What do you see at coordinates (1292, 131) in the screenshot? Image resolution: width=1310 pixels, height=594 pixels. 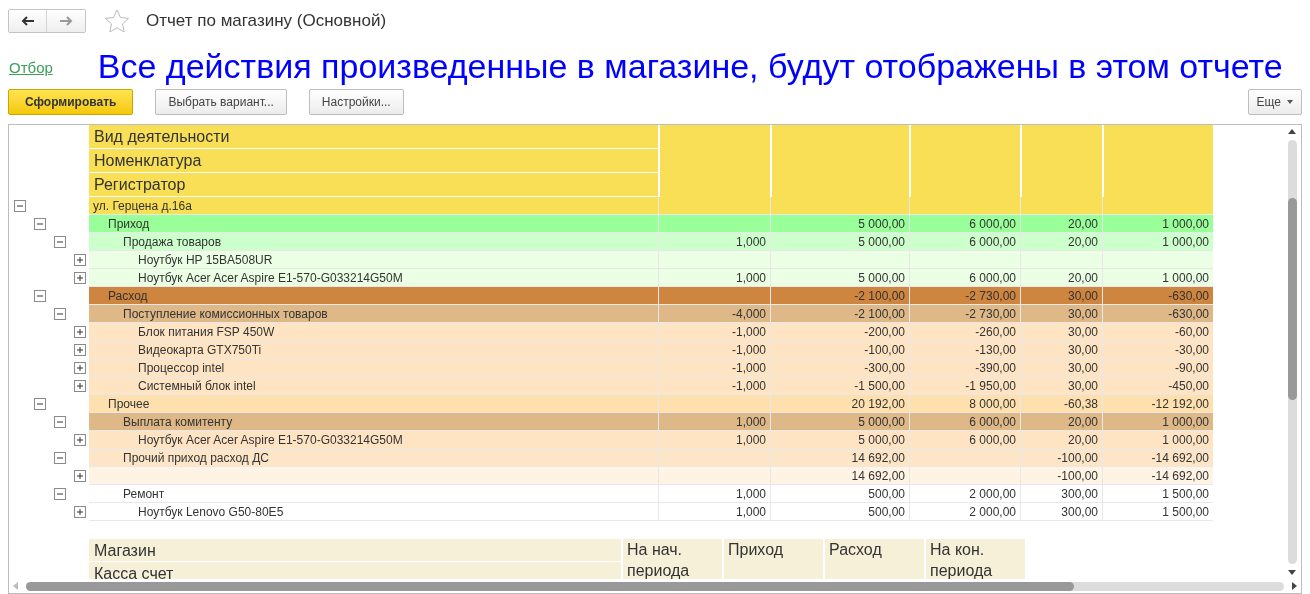 I see `scroll-up-icon` at bounding box center [1292, 131].